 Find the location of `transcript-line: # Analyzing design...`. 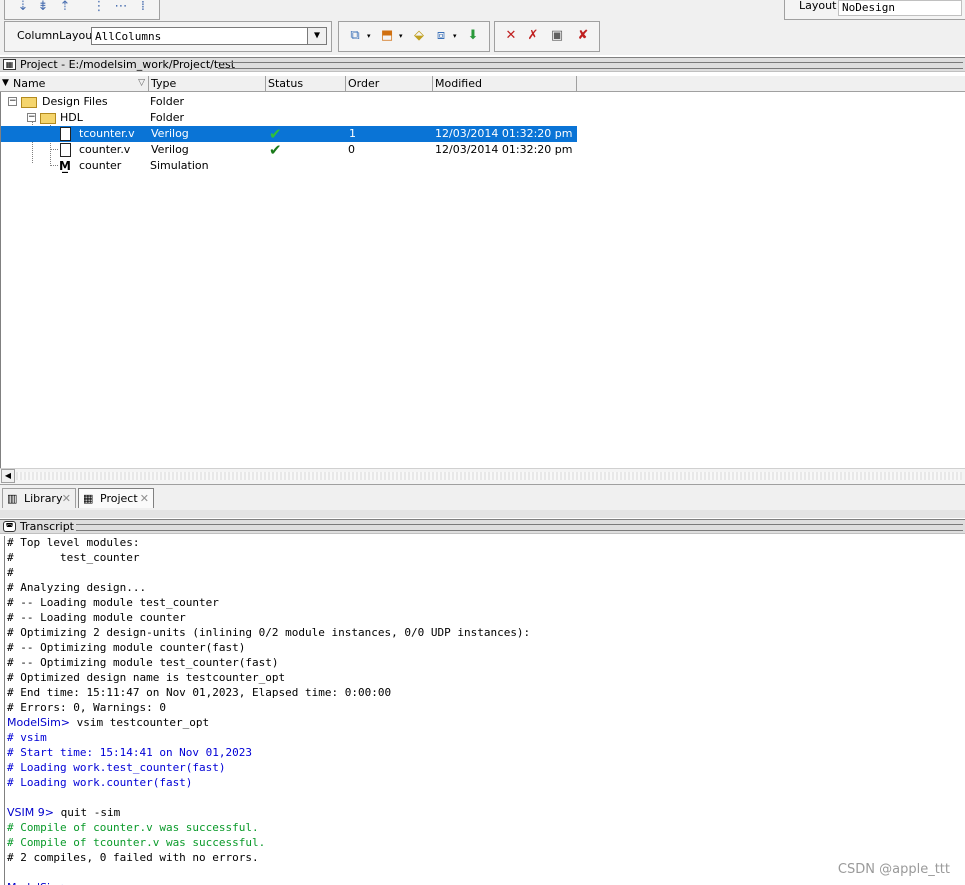

transcript-line: # Analyzing design... is located at coordinates (77, 587).